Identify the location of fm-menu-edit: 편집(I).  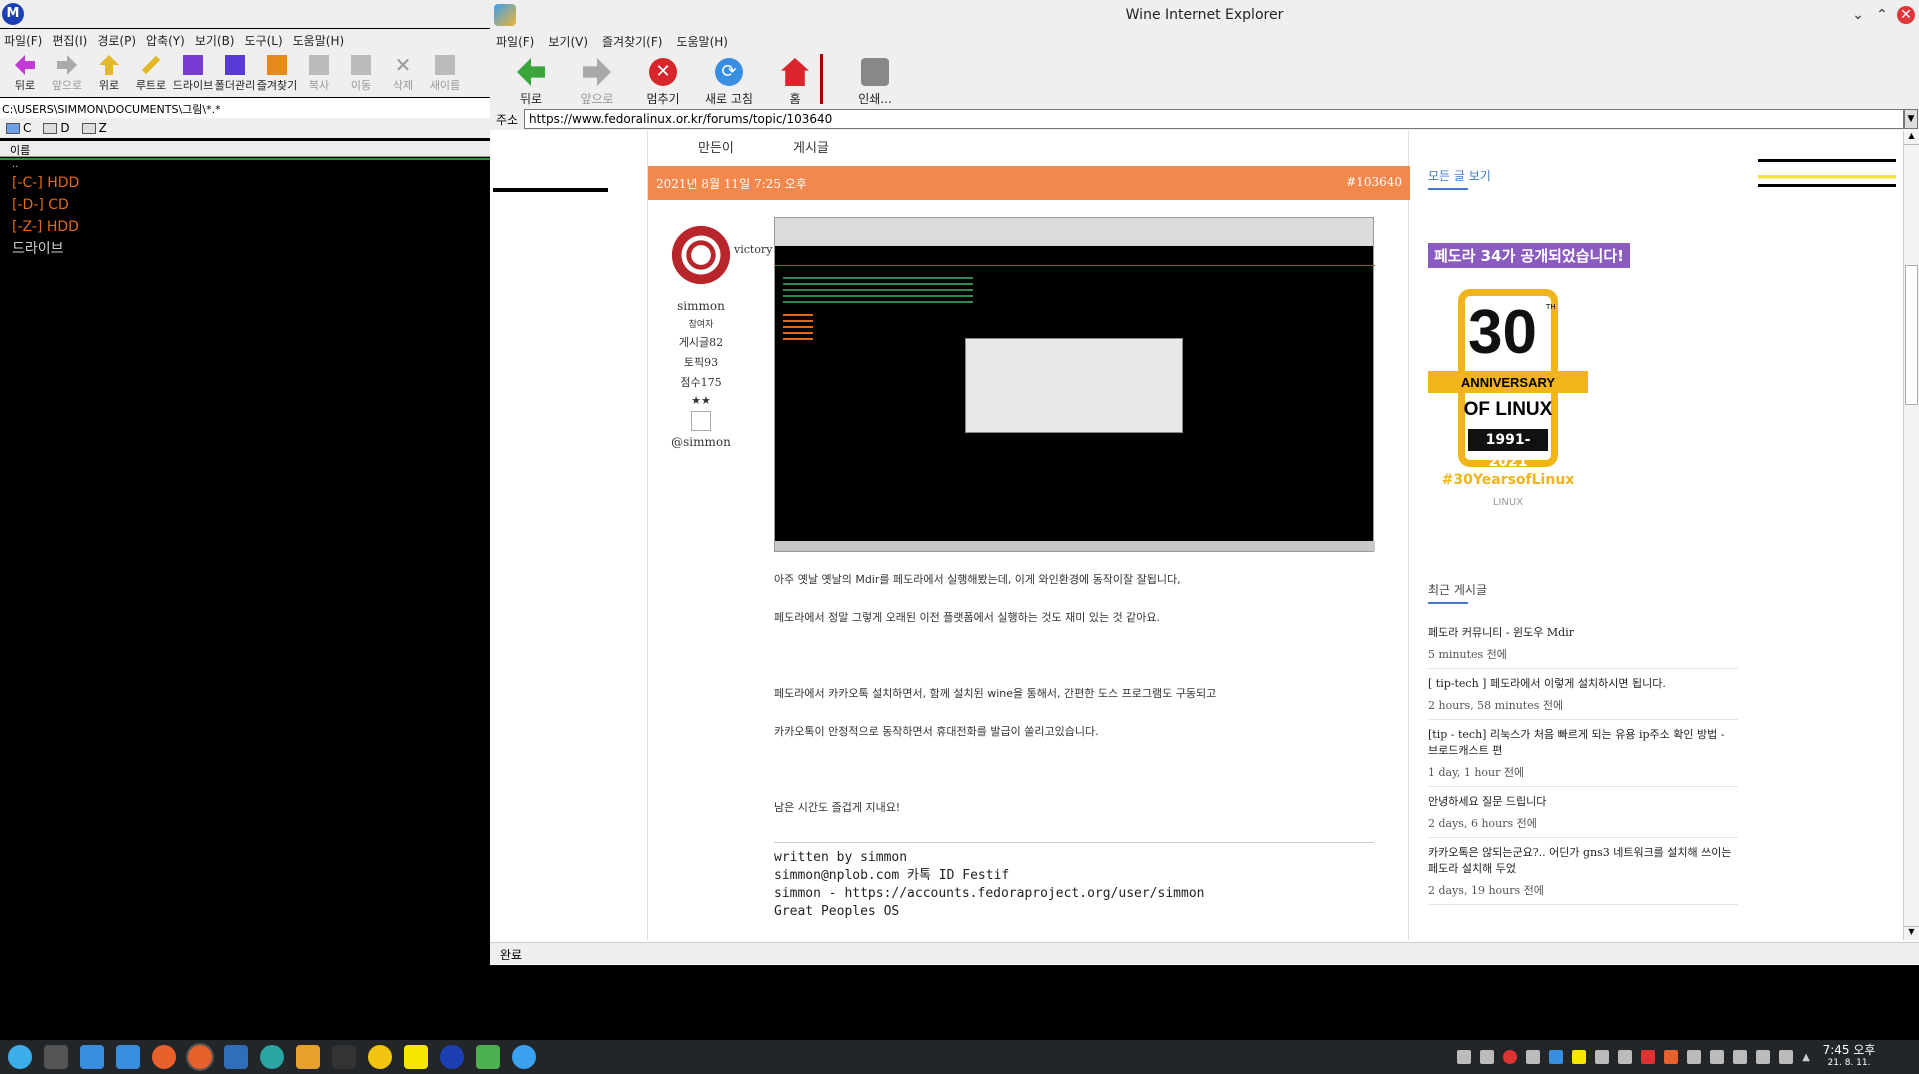
(69, 40).